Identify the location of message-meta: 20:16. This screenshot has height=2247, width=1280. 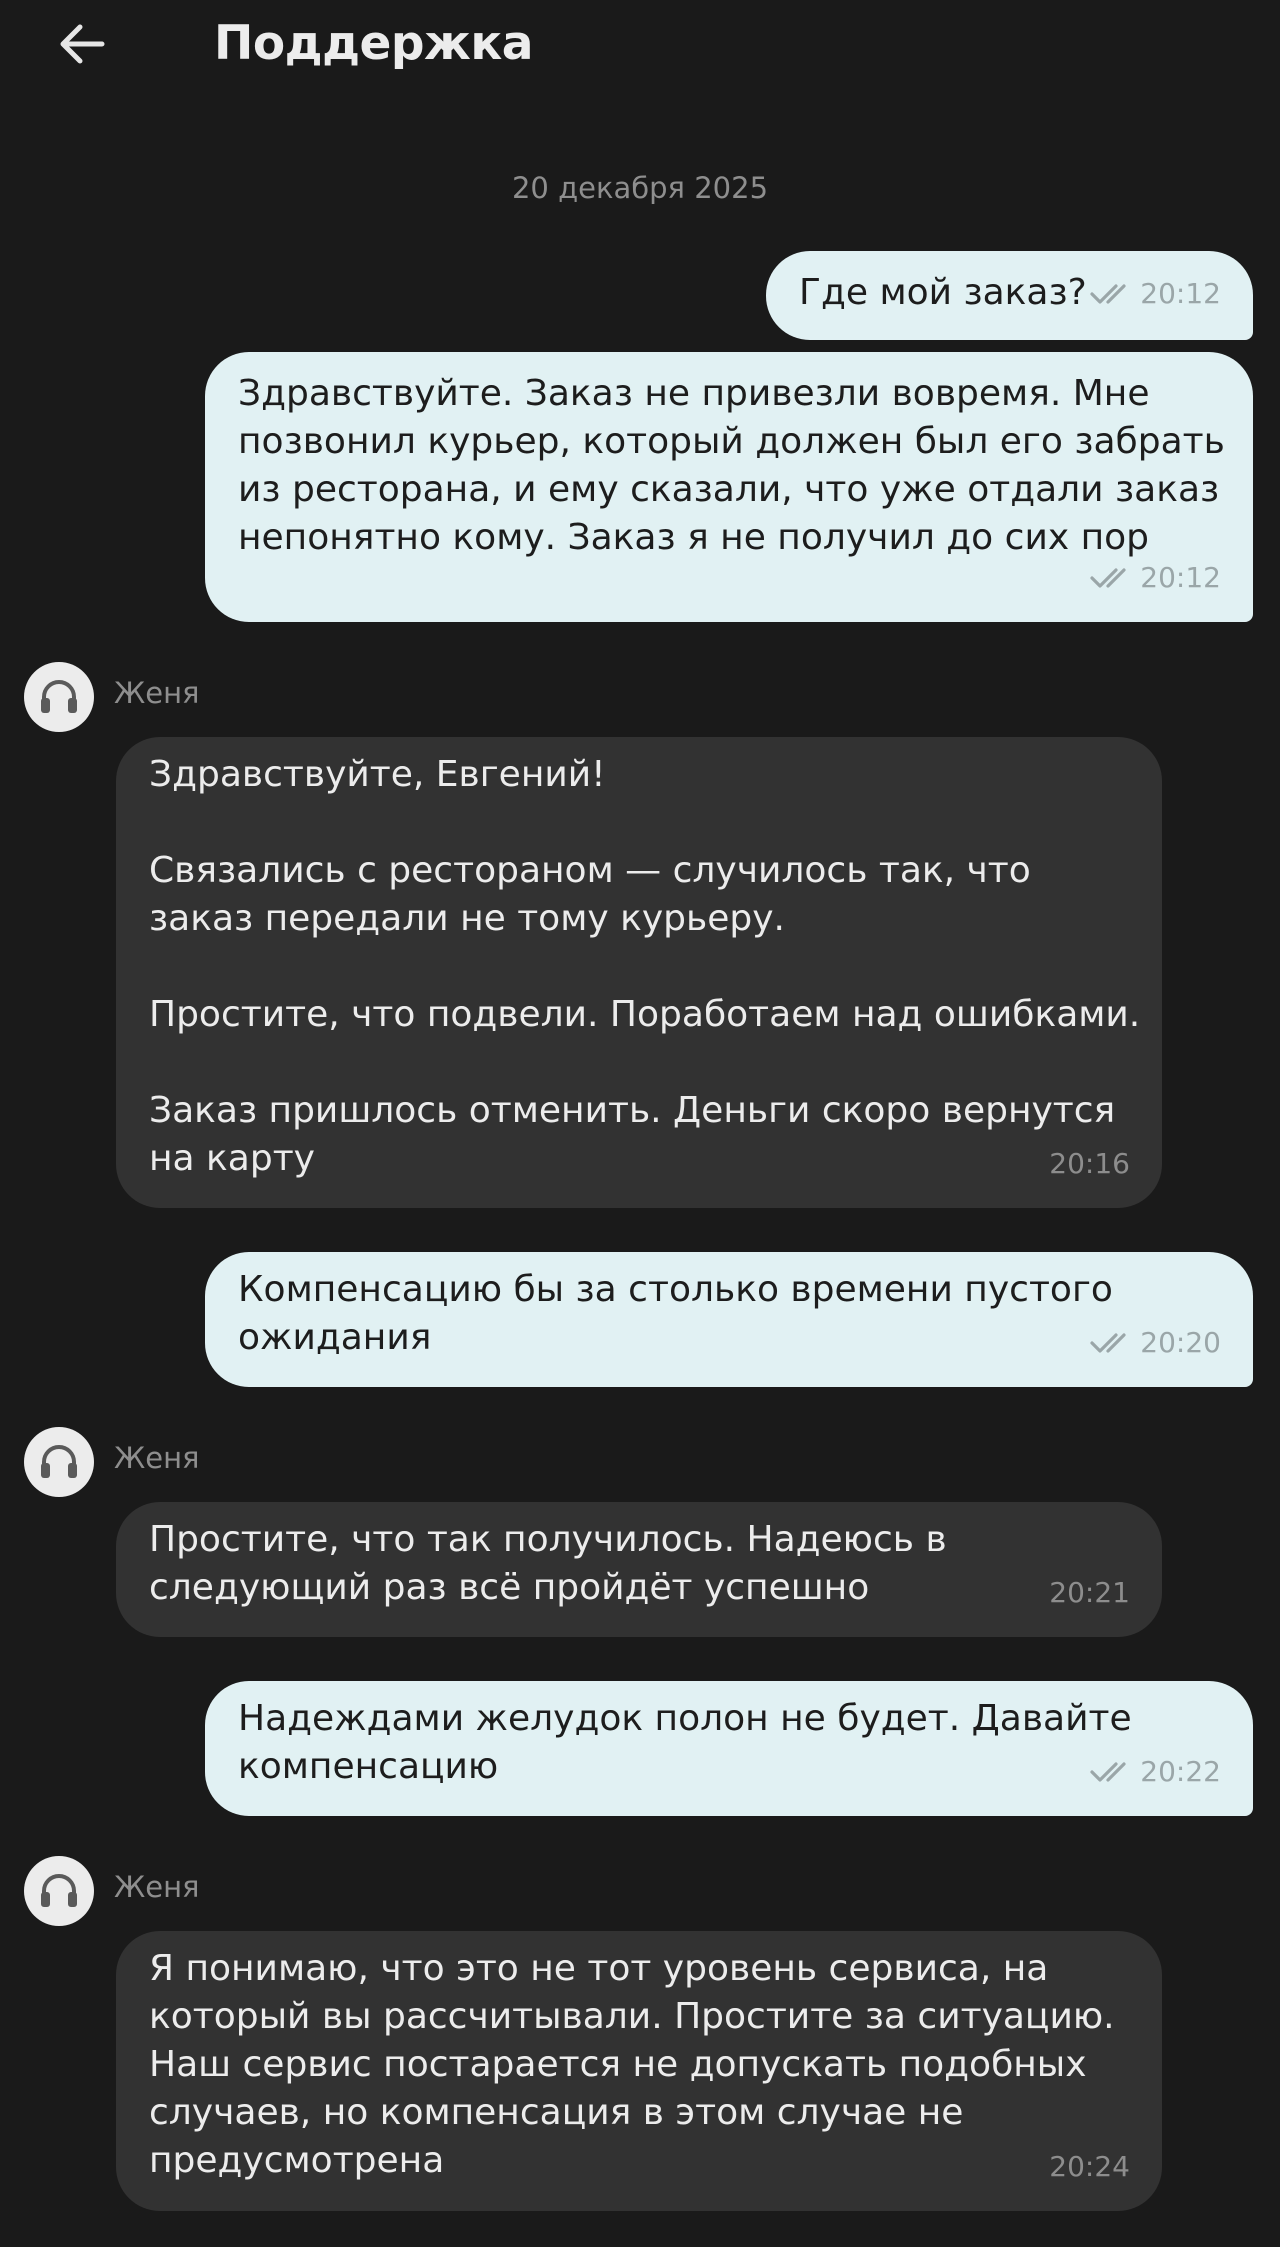
(1089, 1164).